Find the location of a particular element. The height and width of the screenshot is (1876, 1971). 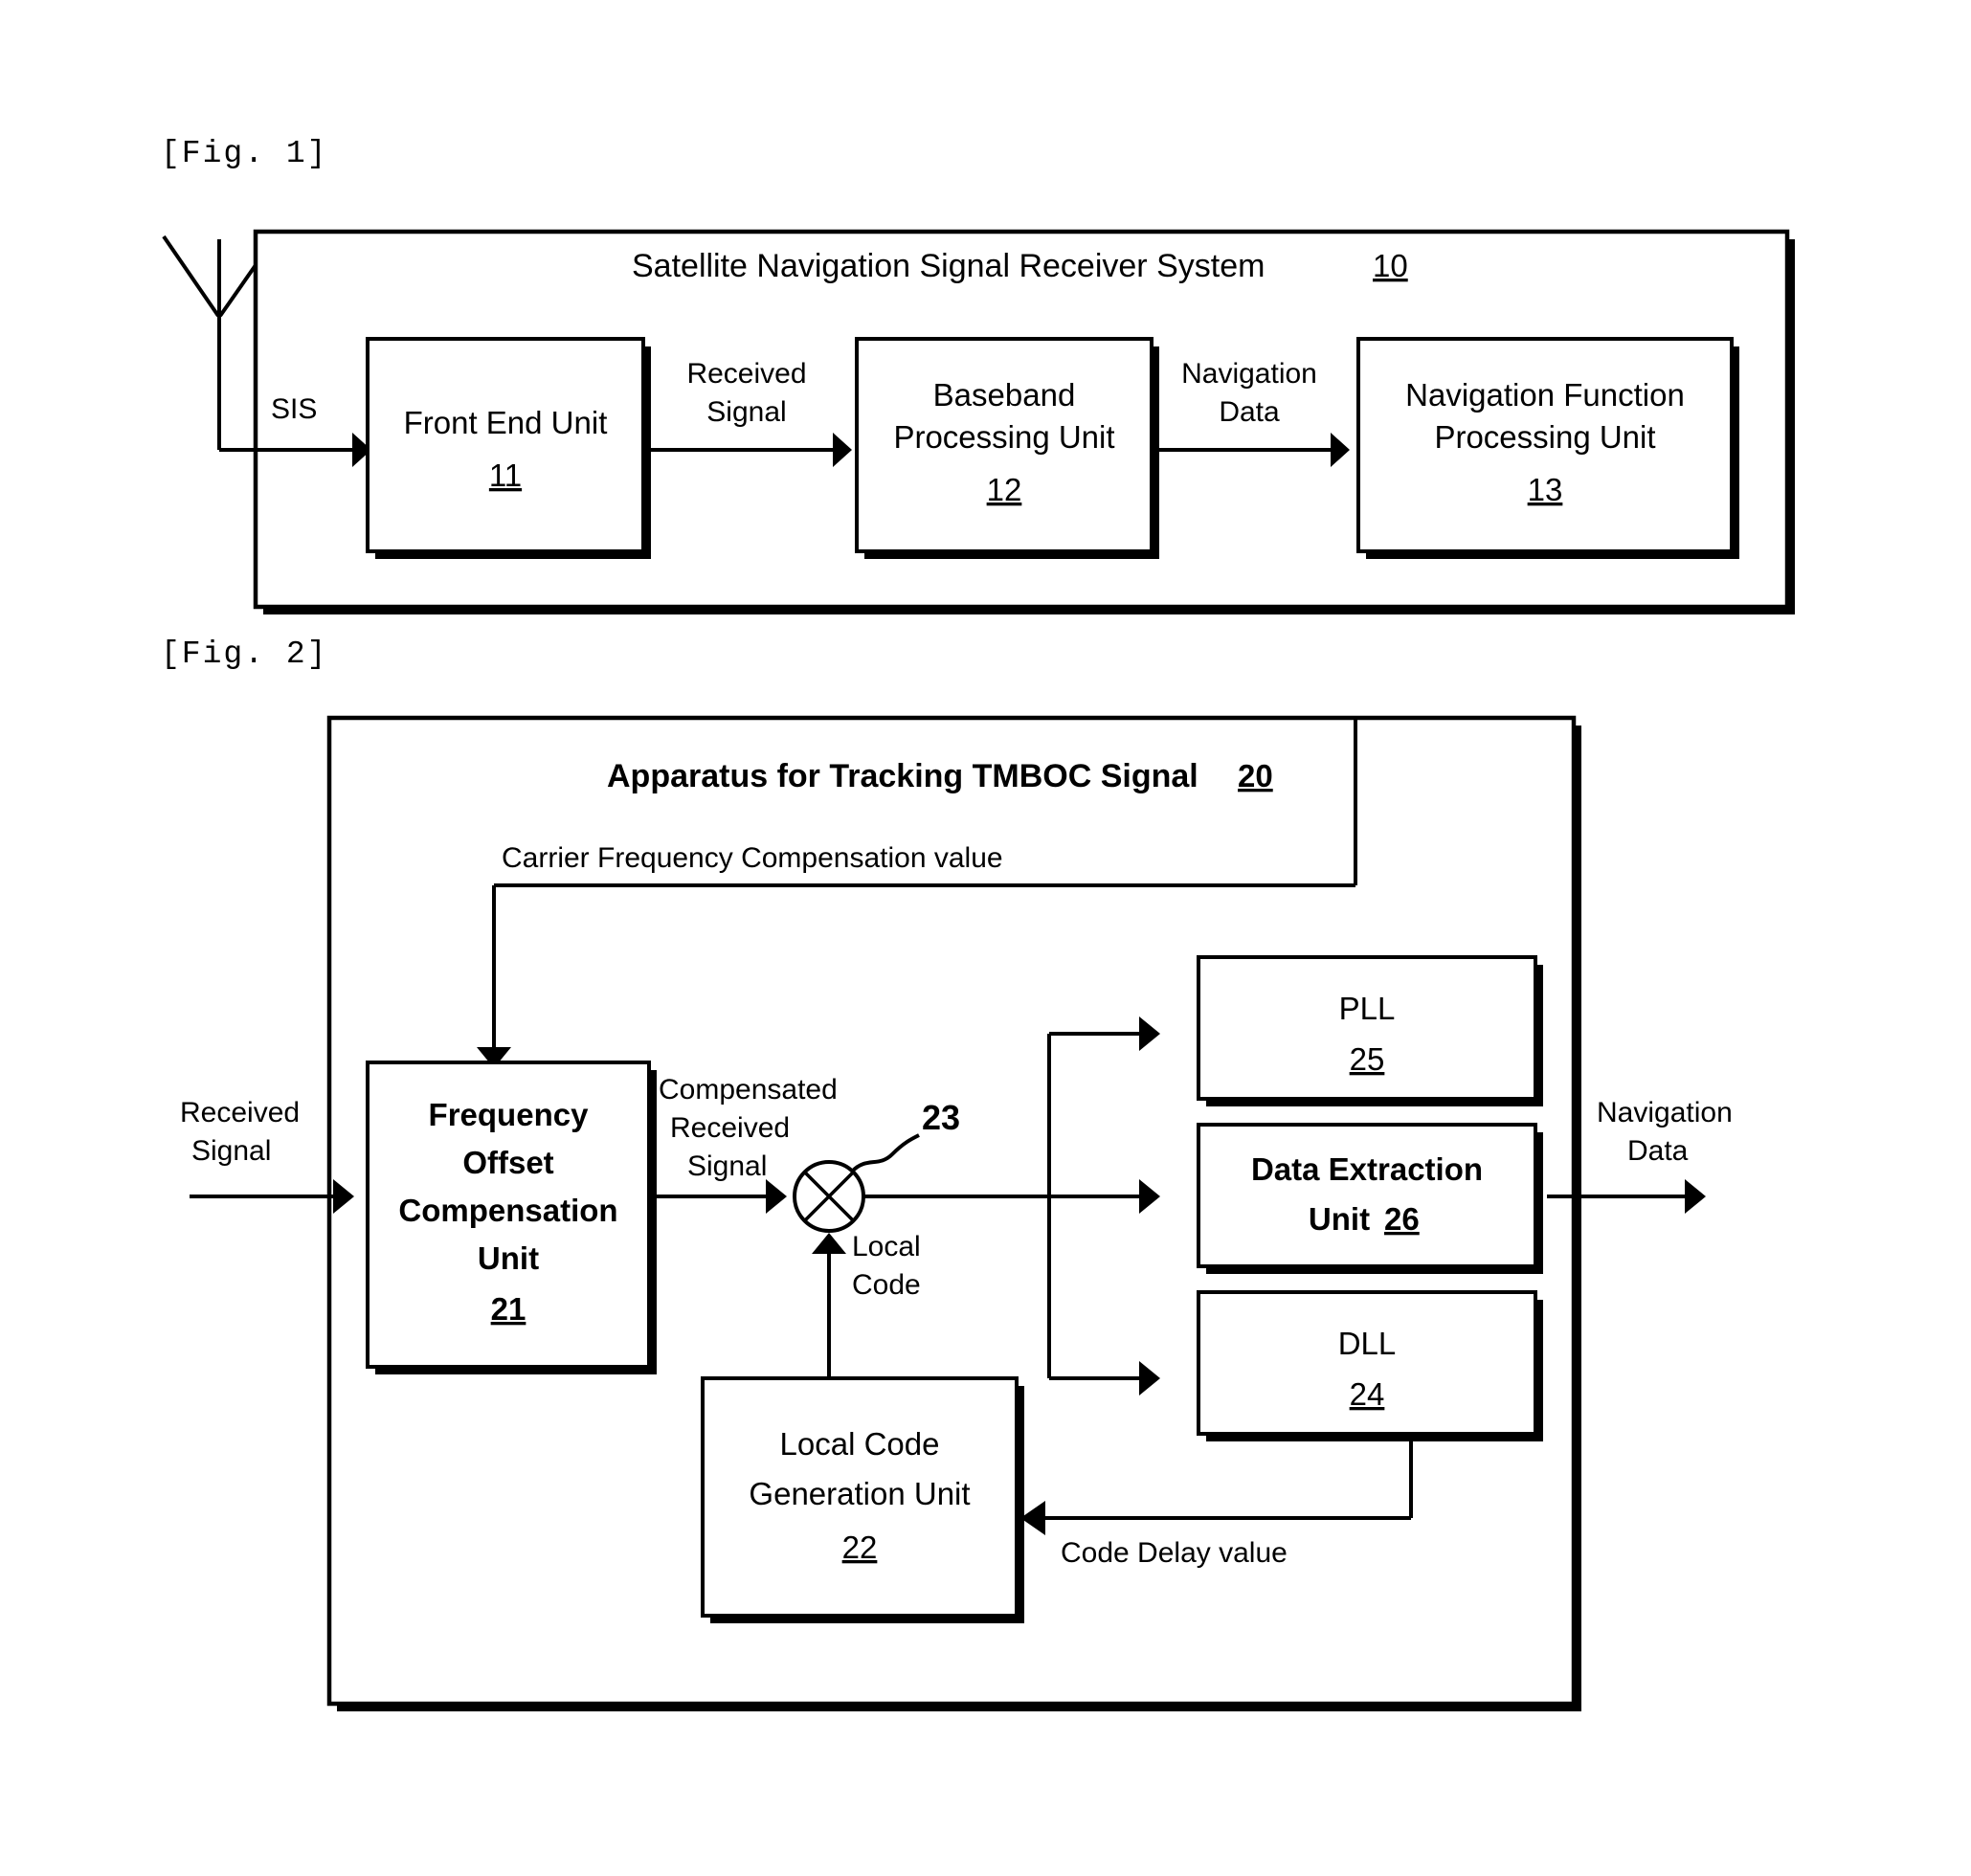

frequency-offset-compensation-unit-box: Frequency Offset Compensation Unit 21 is located at coordinates (511, 1217).